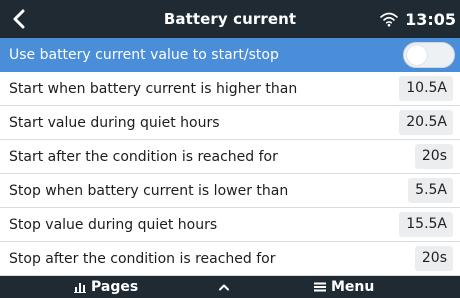 The height and width of the screenshot is (298, 460). I want to click on back-button, so click(19, 19).